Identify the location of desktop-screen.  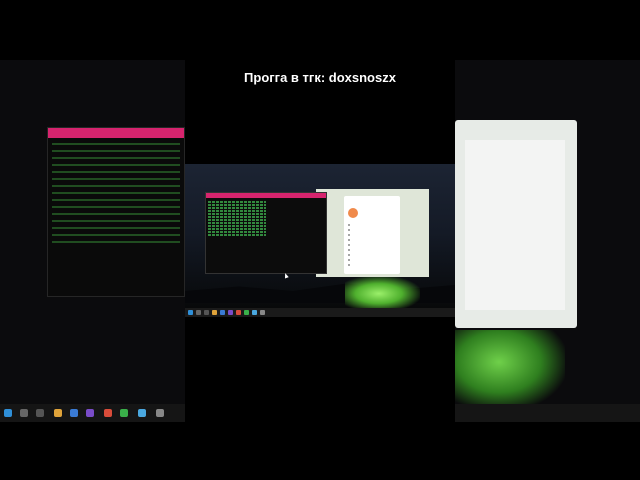
(320, 240).